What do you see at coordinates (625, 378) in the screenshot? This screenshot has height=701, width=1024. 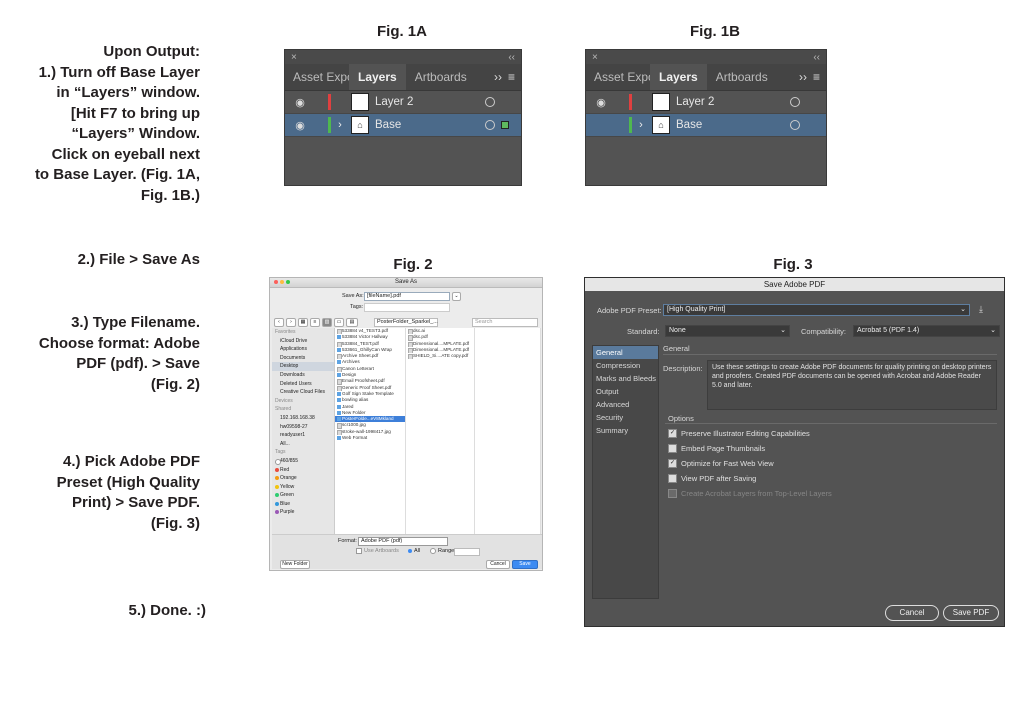 I see `nav-marks-and-bleeds: Marks and Bleeds` at bounding box center [625, 378].